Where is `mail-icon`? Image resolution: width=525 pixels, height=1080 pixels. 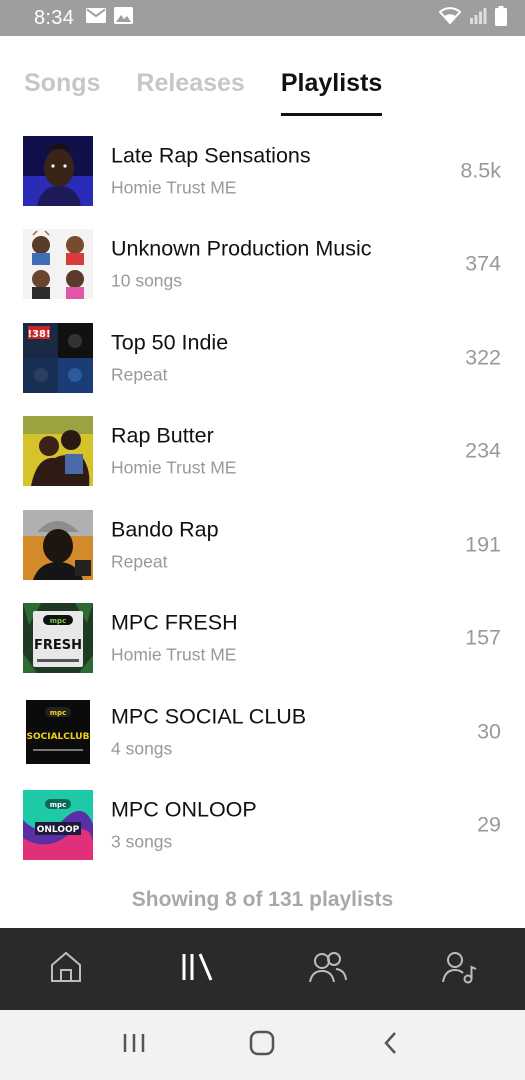 mail-icon is located at coordinates (96, 18).